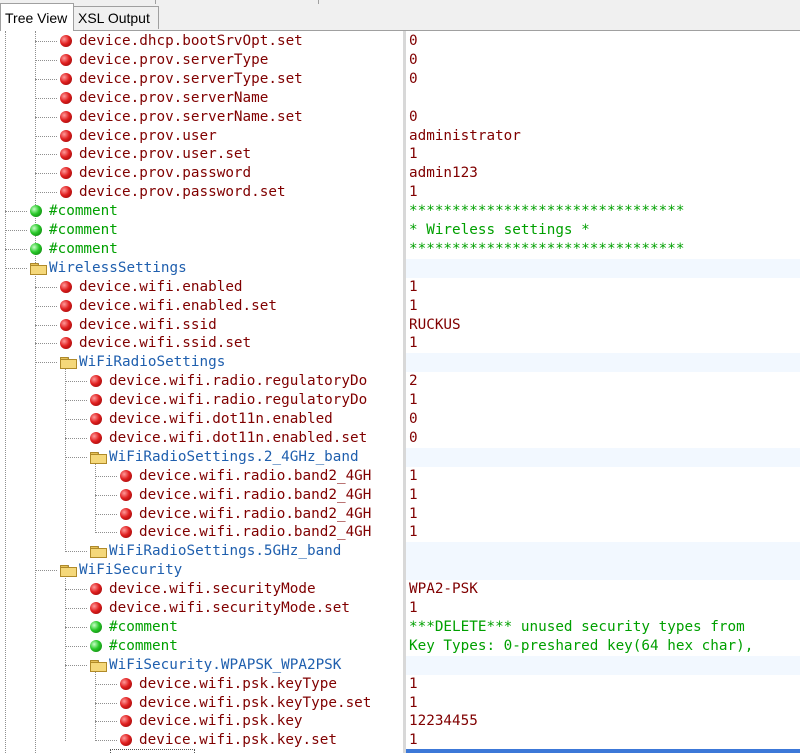 The height and width of the screenshot is (753, 800). What do you see at coordinates (603, 173) in the screenshot?
I see `value-cell: admin123` at bounding box center [603, 173].